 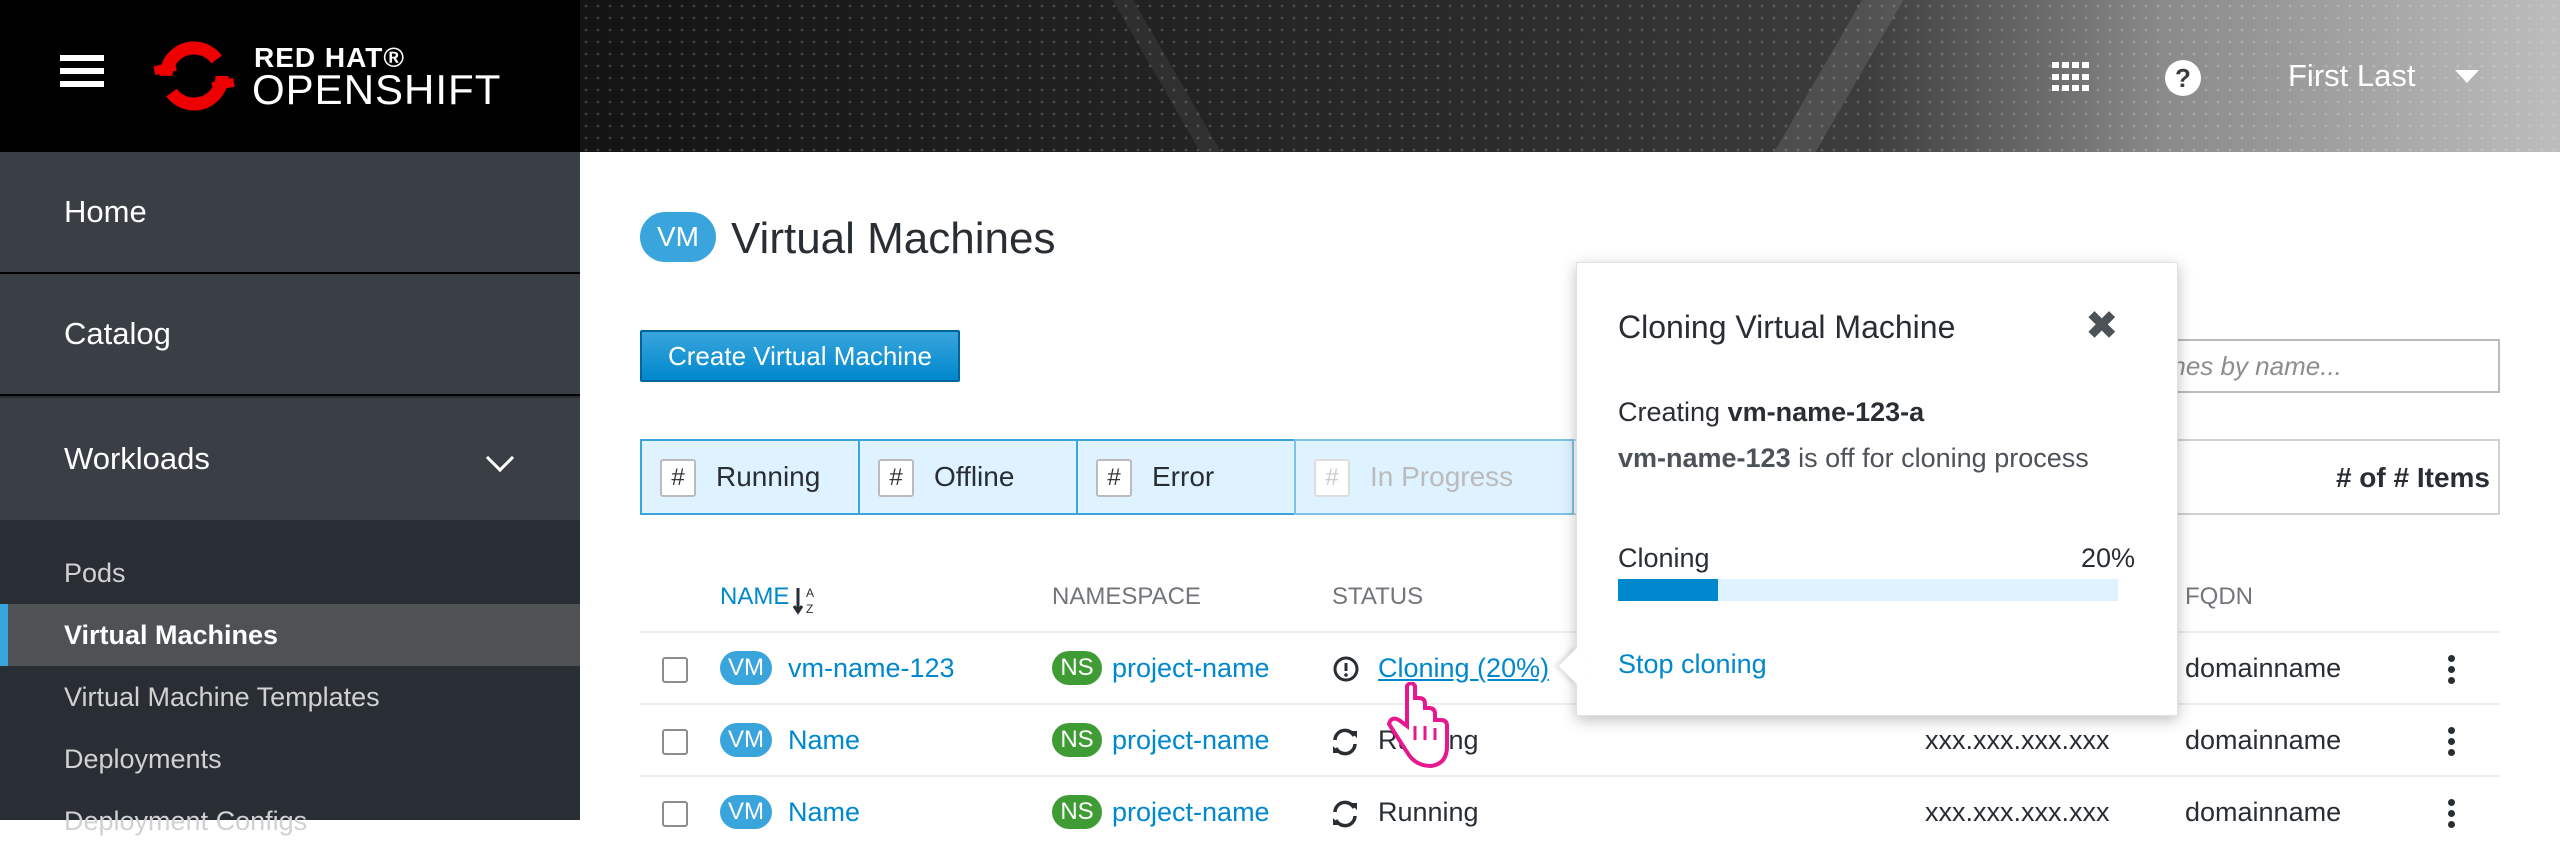 I want to click on column-header-name: NAME, so click(x=754, y=597).